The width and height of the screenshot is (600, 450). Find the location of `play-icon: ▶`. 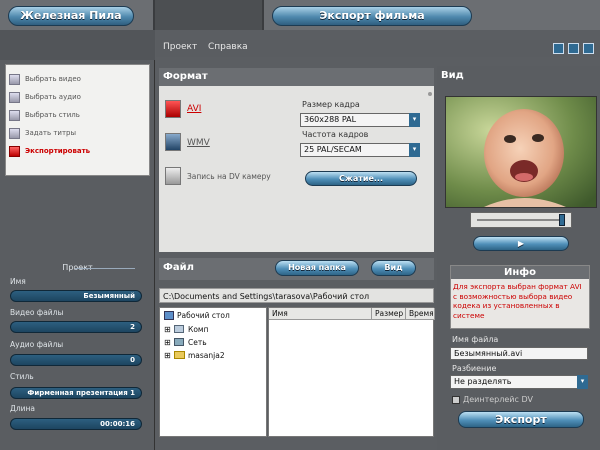

play-icon: ▶ is located at coordinates (521, 243).